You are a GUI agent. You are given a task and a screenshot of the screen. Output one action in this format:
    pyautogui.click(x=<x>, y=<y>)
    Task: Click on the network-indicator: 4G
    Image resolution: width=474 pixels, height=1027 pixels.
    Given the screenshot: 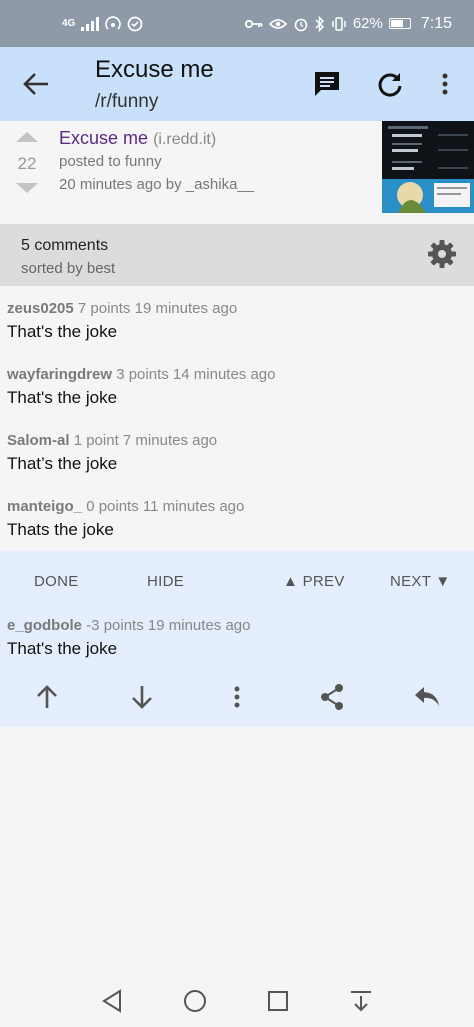 What is the action you would take?
    pyautogui.click(x=69, y=23)
    